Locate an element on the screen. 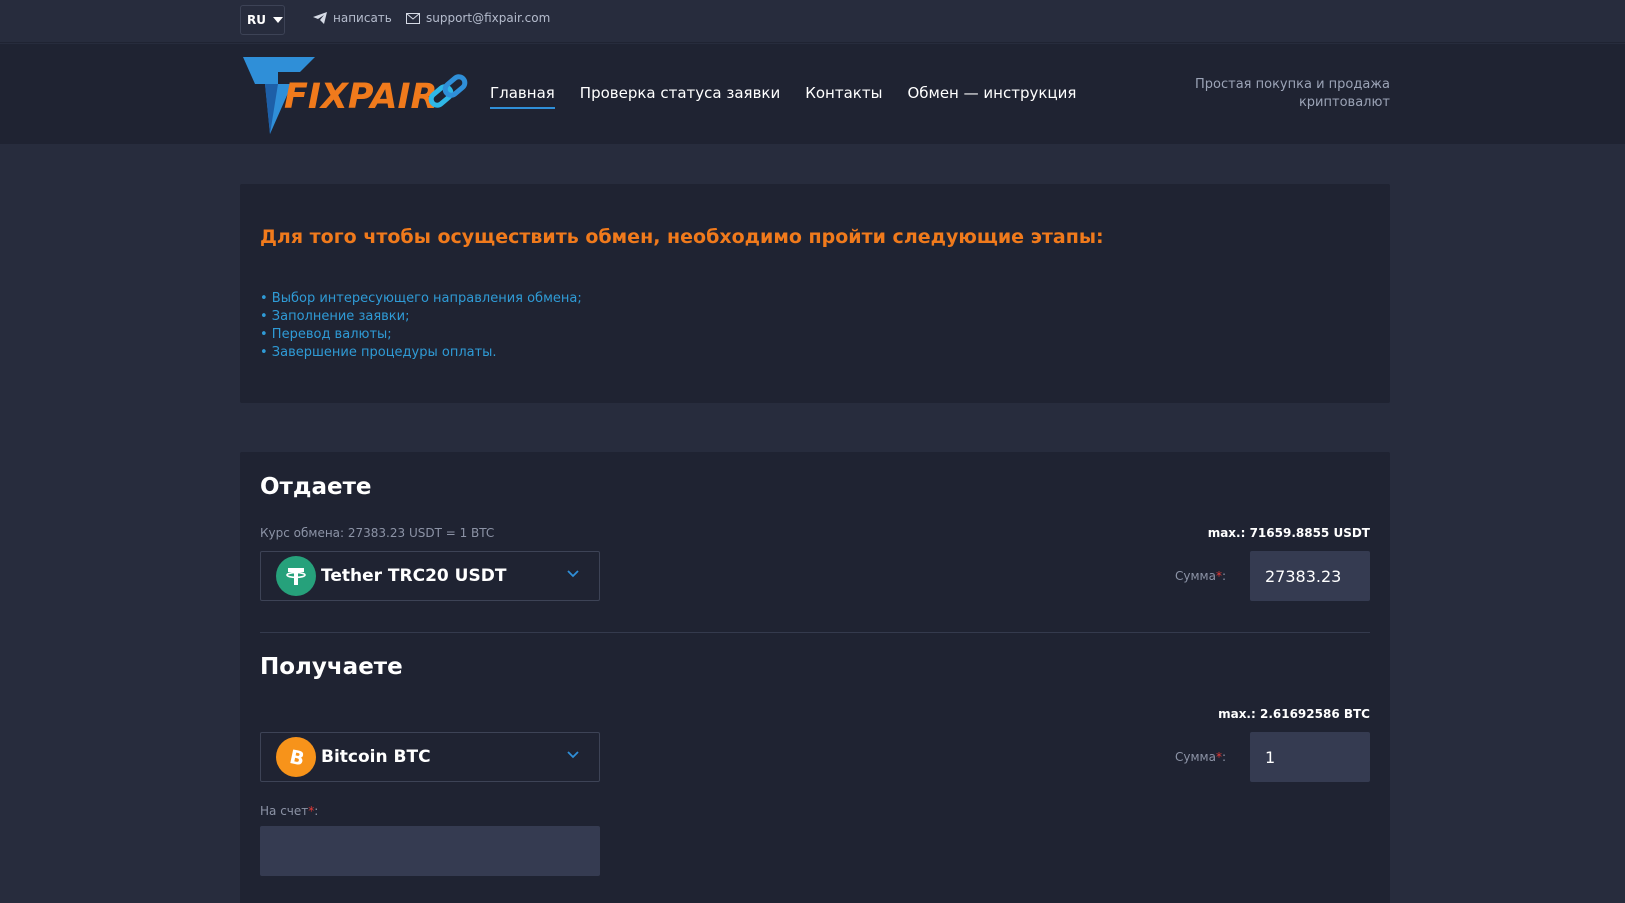 The width and height of the screenshot is (1625, 903). give-currency-select: Tether TRC20 USDT is located at coordinates (430, 576).